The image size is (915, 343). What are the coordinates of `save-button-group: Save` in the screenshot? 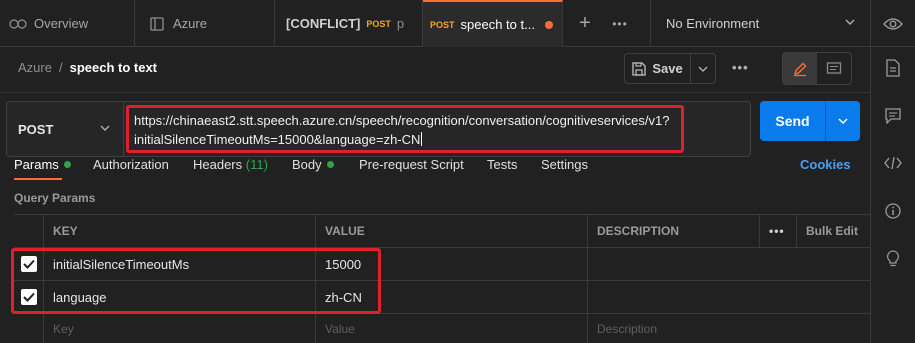 It's located at (670, 68).